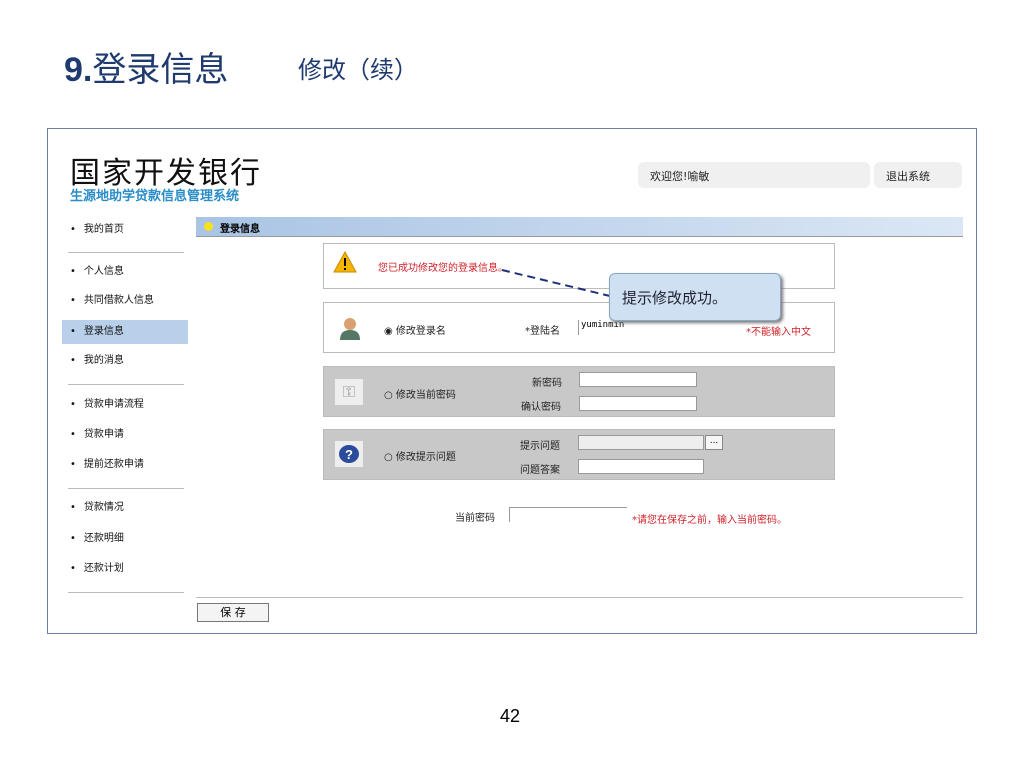 This screenshot has height=768, width=1024. Describe the element at coordinates (641, 442) in the screenshot. I see `question-select` at that location.